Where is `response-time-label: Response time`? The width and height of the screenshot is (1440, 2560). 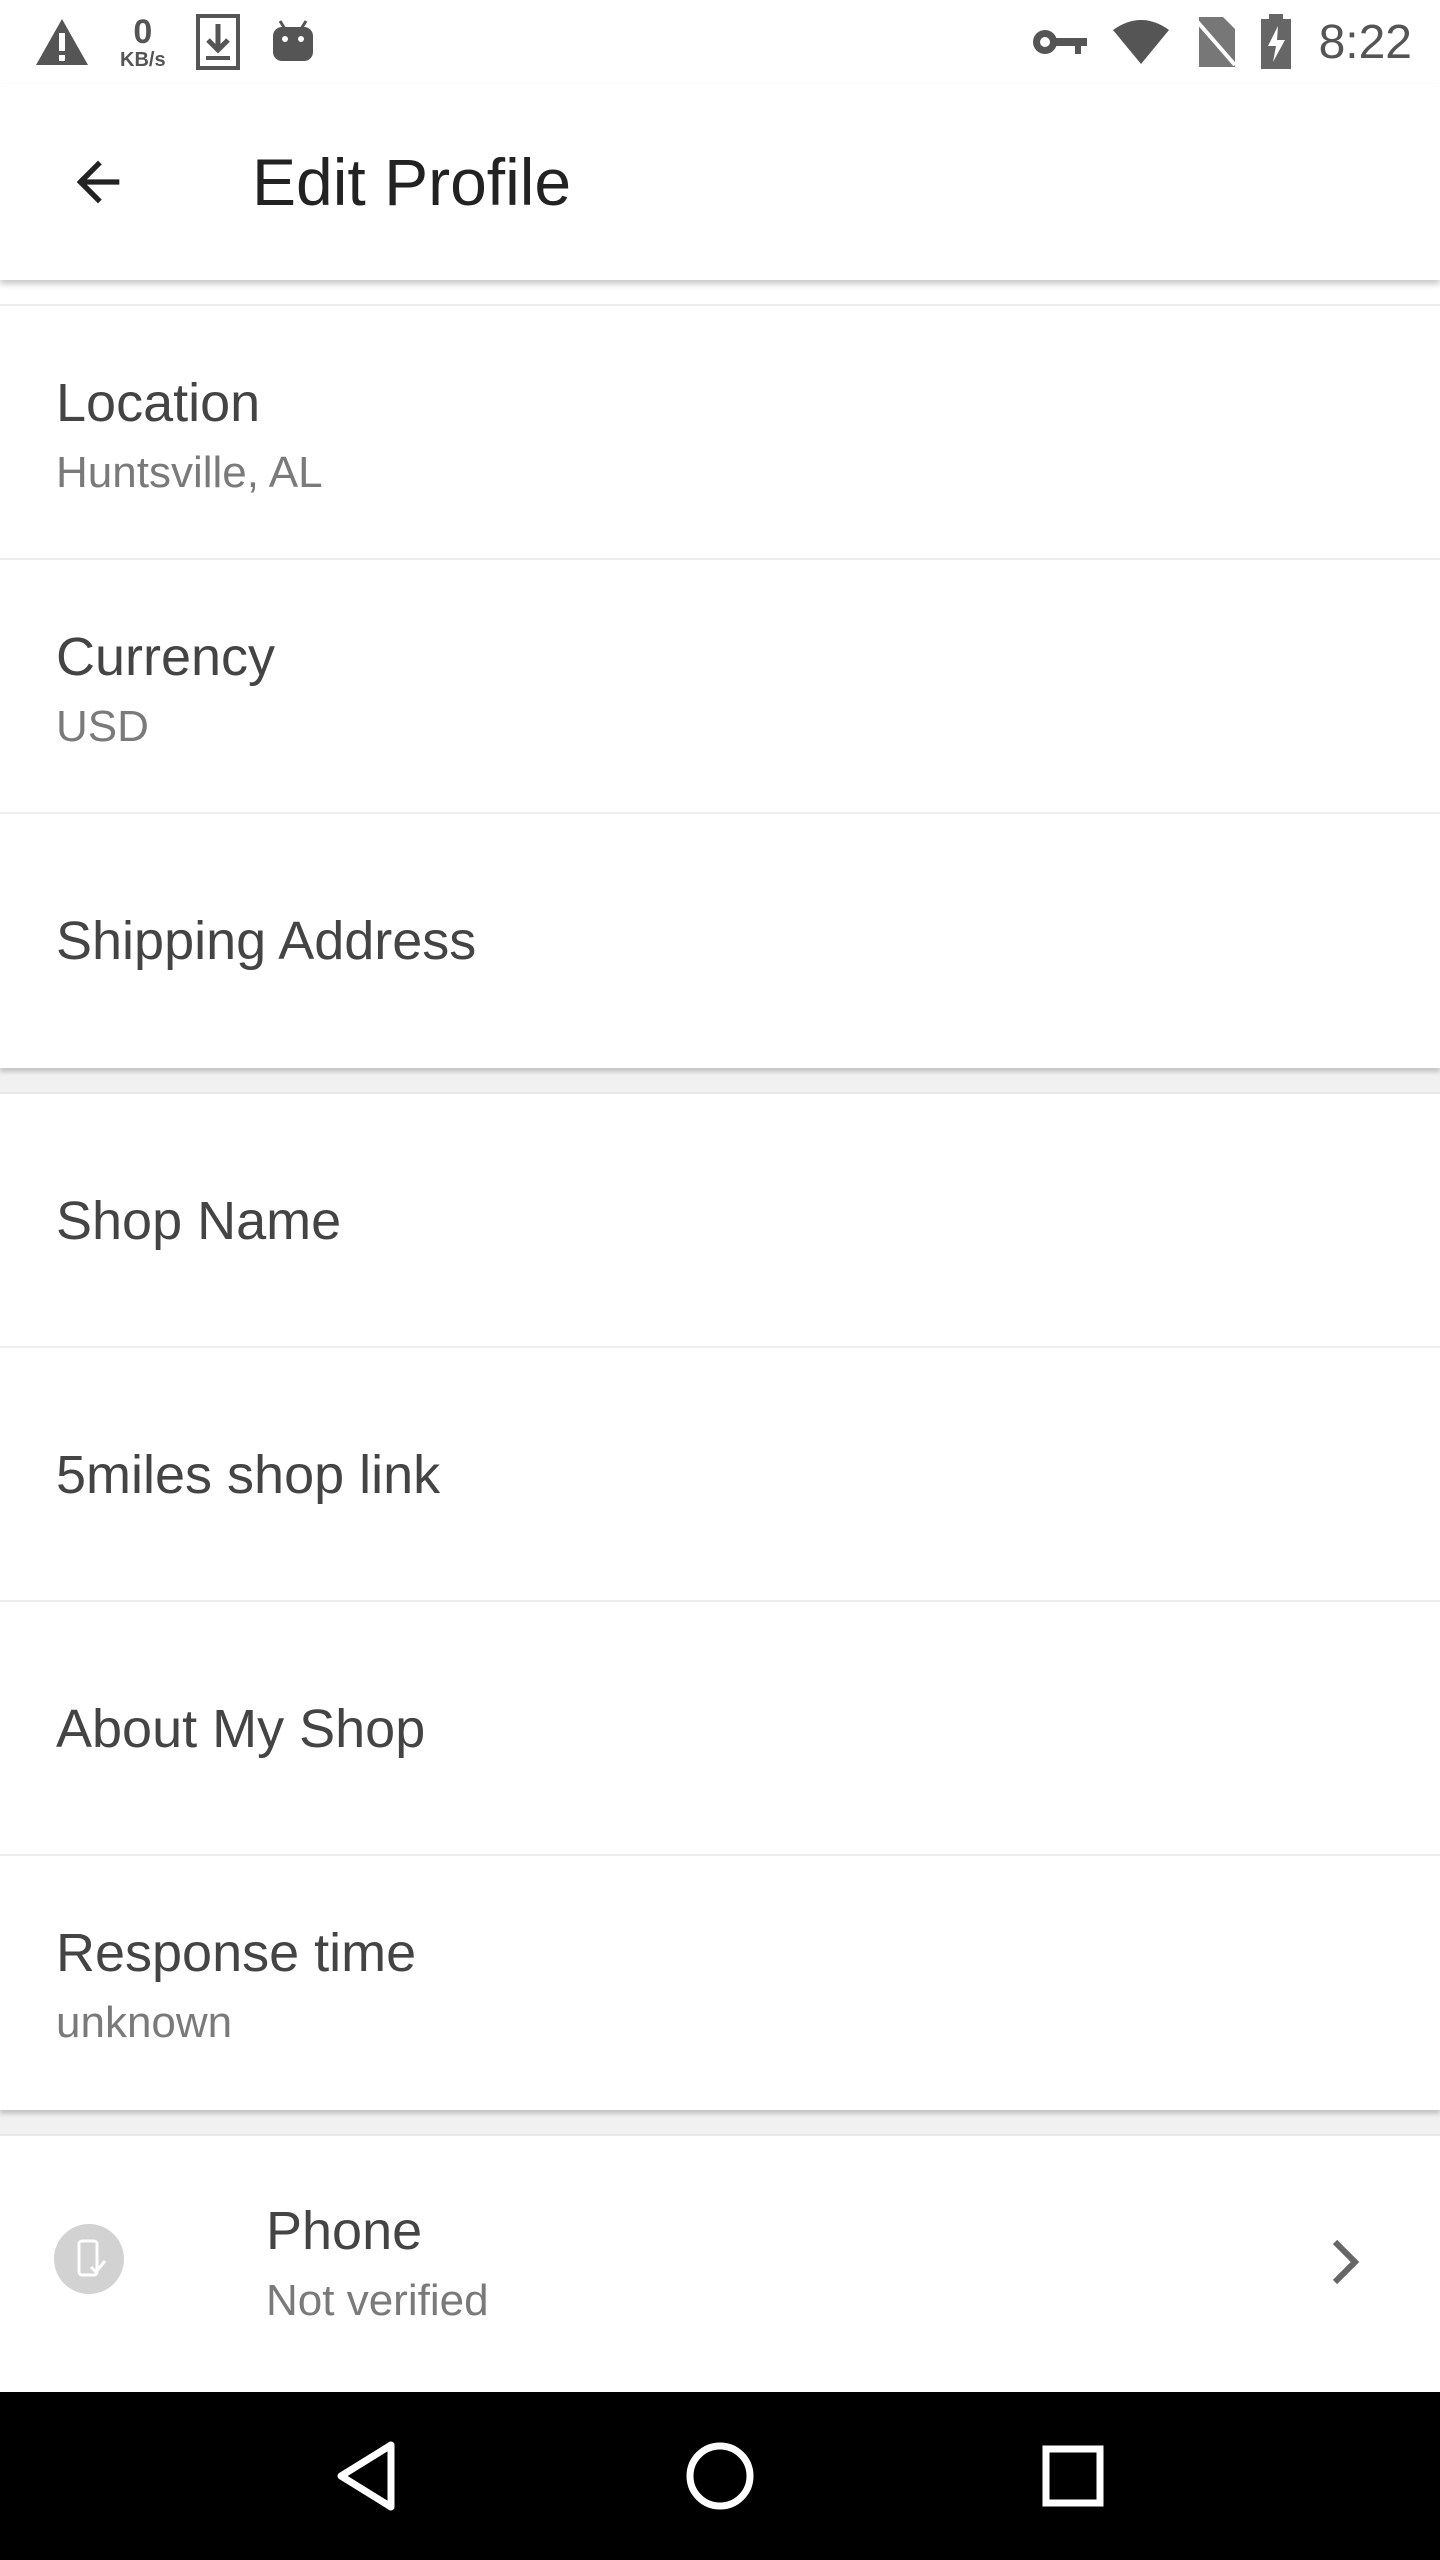
response-time-label: Response time is located at coordinates (236, 1953).